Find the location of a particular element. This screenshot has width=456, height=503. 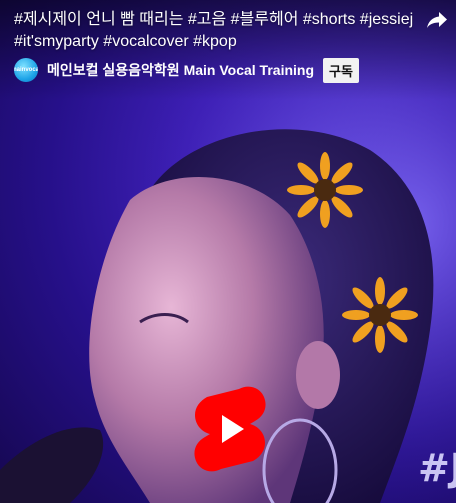

share-button is located at coordinates (437, 20).